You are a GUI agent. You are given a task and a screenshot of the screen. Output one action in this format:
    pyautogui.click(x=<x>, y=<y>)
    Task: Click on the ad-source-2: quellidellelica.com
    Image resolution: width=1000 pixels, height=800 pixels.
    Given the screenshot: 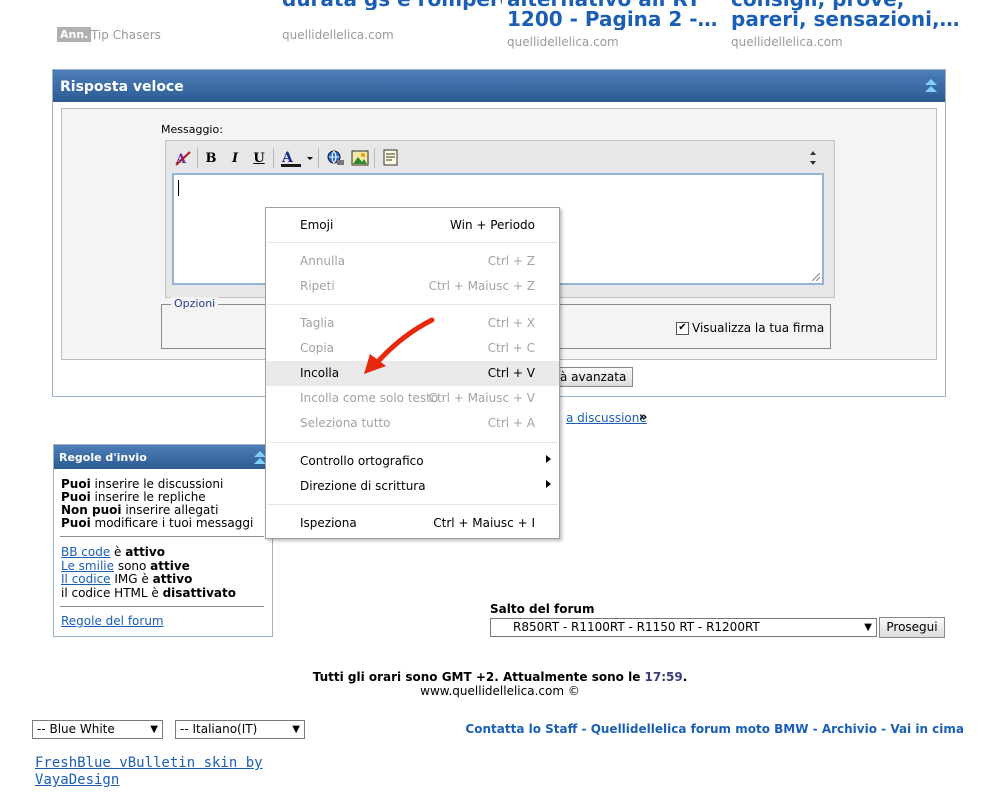 What is the action you would take?
    pyautogui.click(x=563, y=42)
    